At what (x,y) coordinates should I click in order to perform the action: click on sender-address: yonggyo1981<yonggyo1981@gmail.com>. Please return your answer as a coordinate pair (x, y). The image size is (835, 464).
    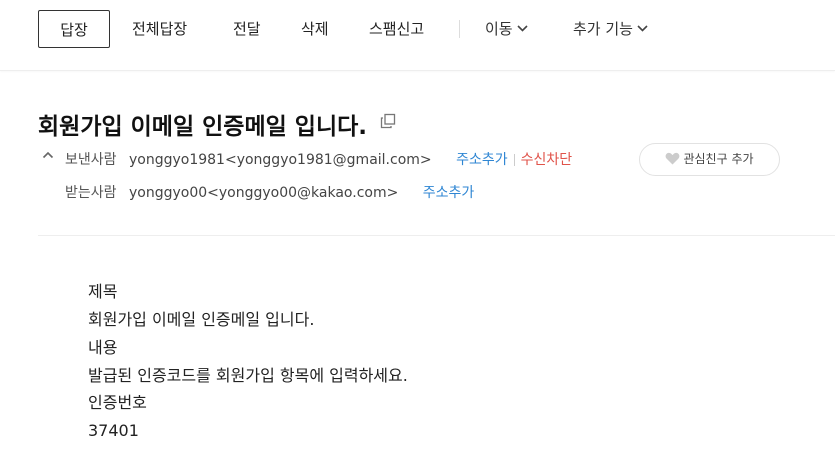
    Looking at the image, I should click on (280, 160).